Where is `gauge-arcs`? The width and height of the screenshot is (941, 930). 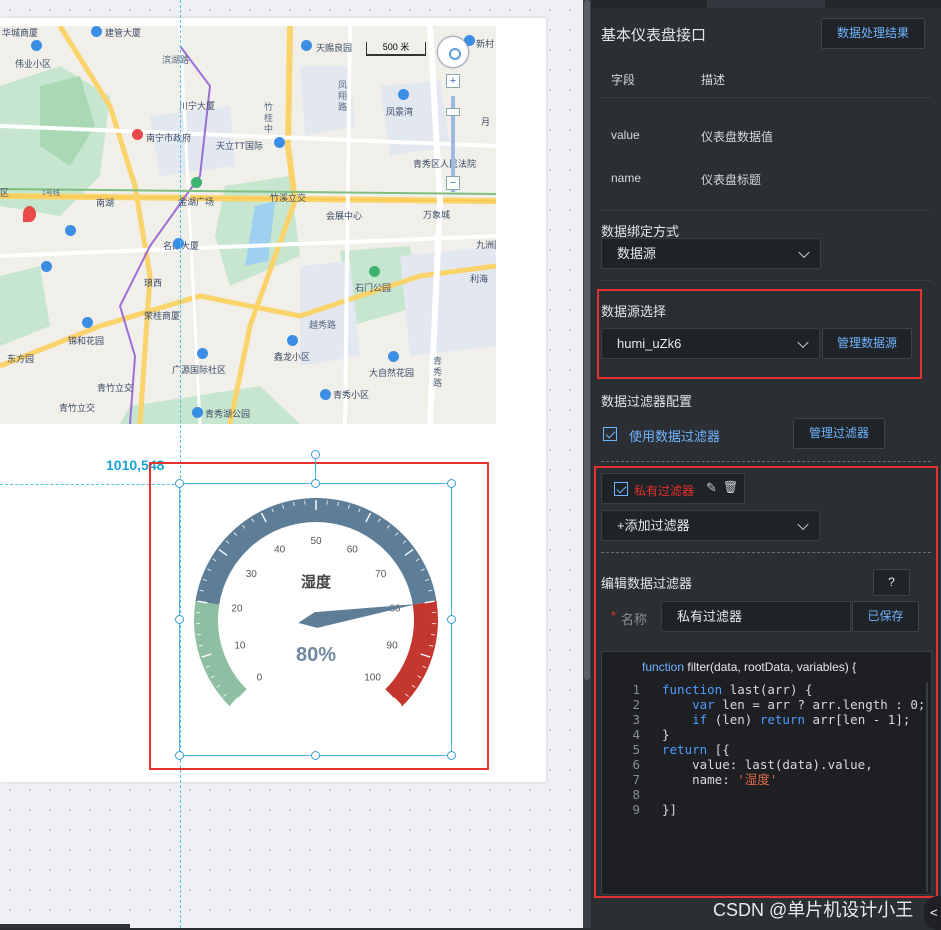
gauge-arcs is located at coordinates (316, 602).